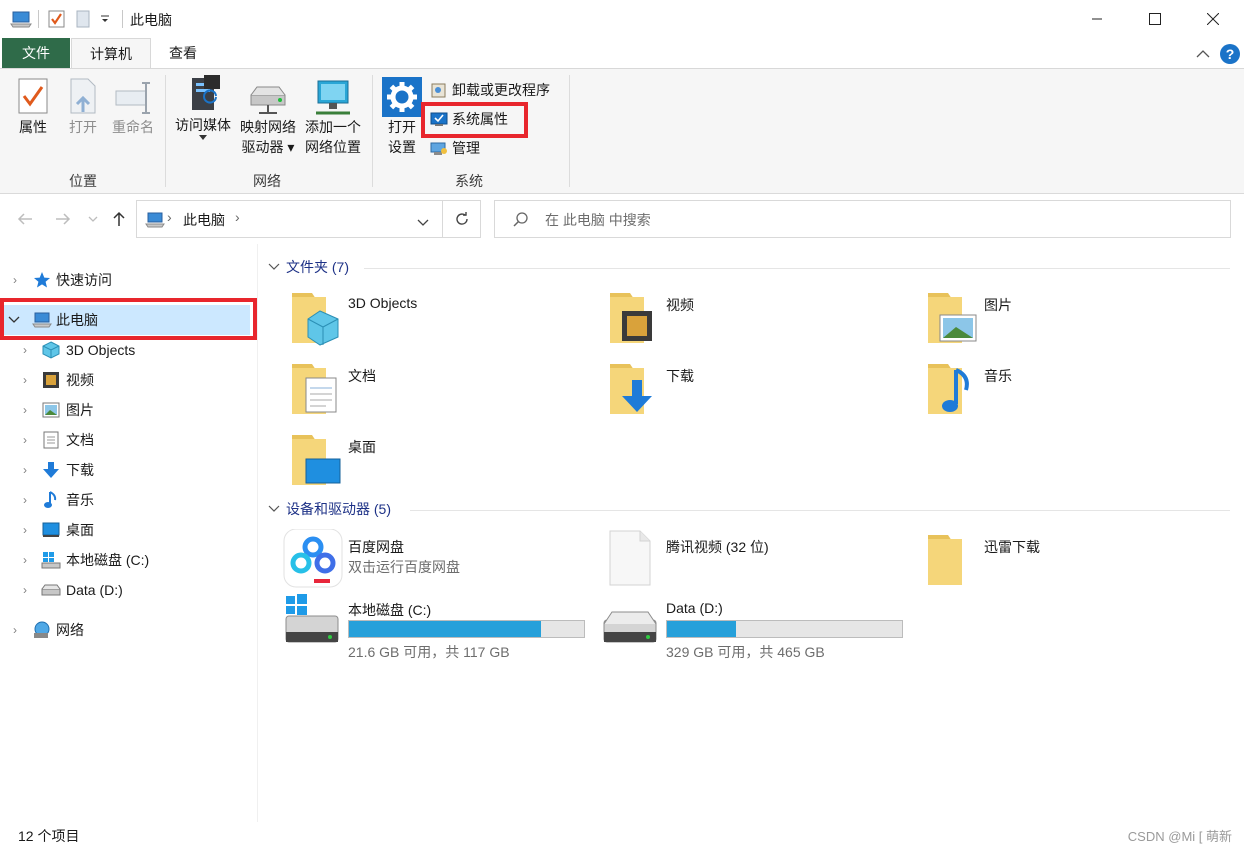  What do you see at coordinates (25, 219) in the screenshot?
I see `back-button` at bounding box center [25, 219].